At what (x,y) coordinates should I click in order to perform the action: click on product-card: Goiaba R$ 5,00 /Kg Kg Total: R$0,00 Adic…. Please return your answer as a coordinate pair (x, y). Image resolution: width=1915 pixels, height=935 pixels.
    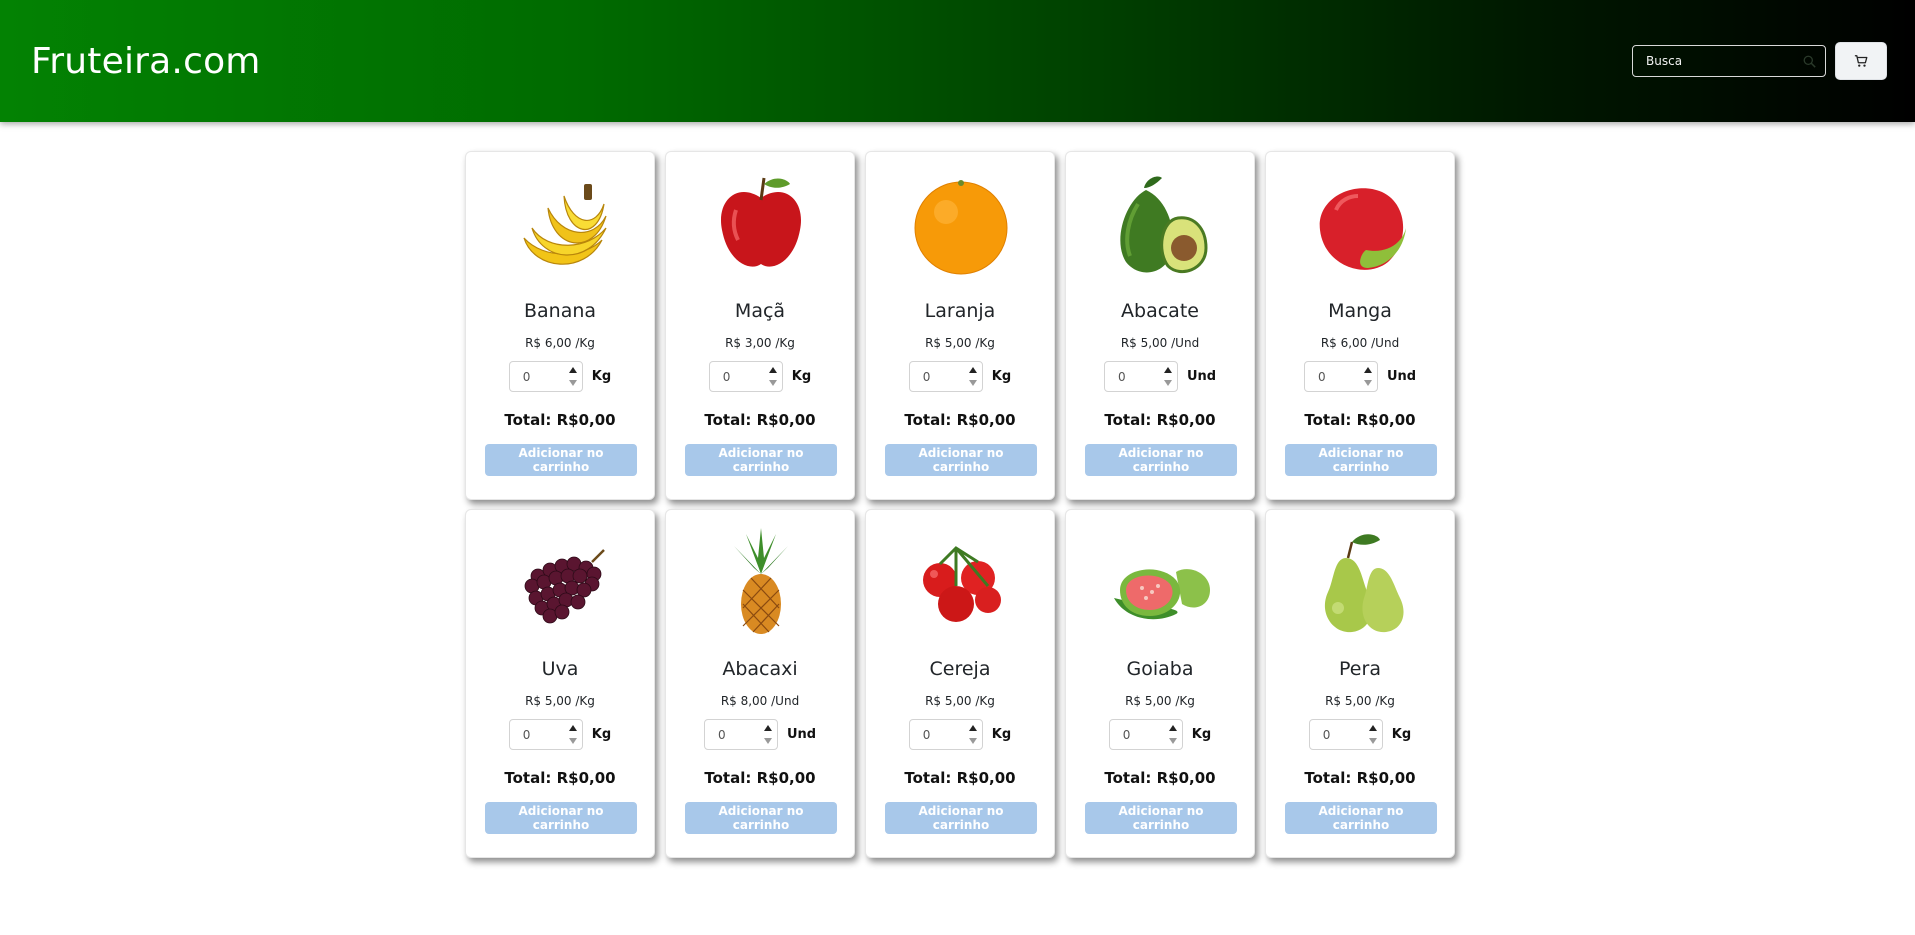
    Looking at the image, I should click on (1160, 683).